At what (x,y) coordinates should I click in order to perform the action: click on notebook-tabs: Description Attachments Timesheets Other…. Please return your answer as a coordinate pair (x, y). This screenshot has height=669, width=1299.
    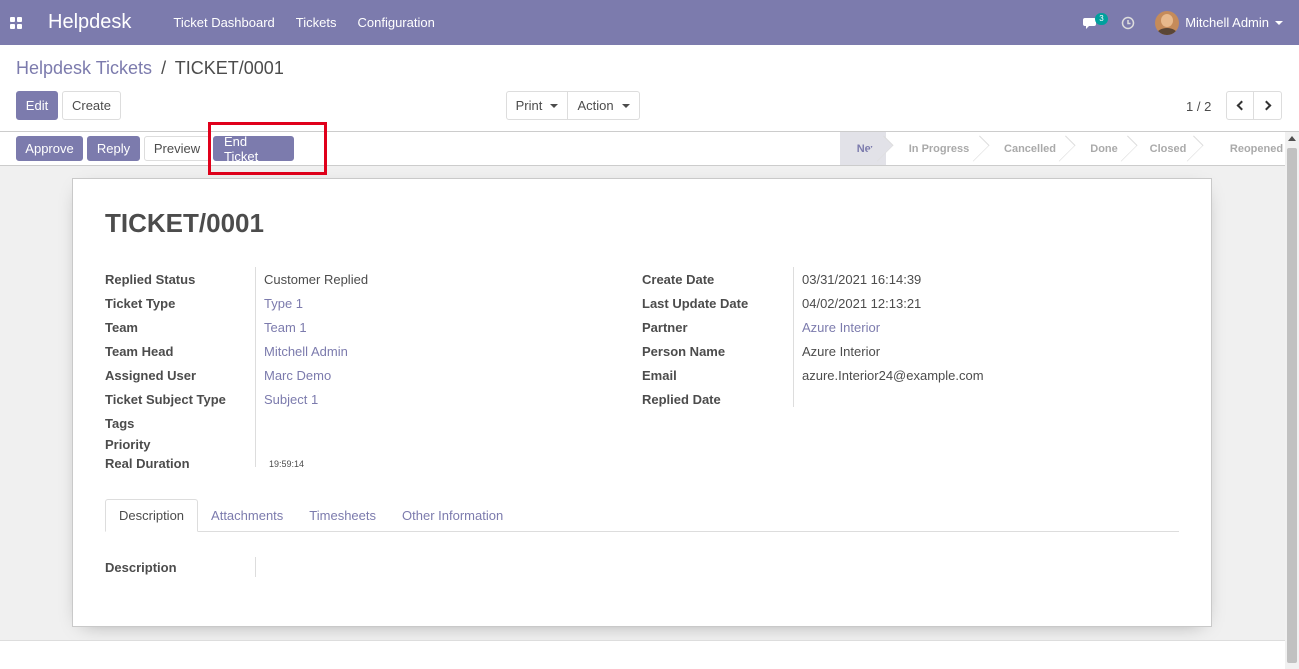
    Looking at the image, I should click on (642, 515).